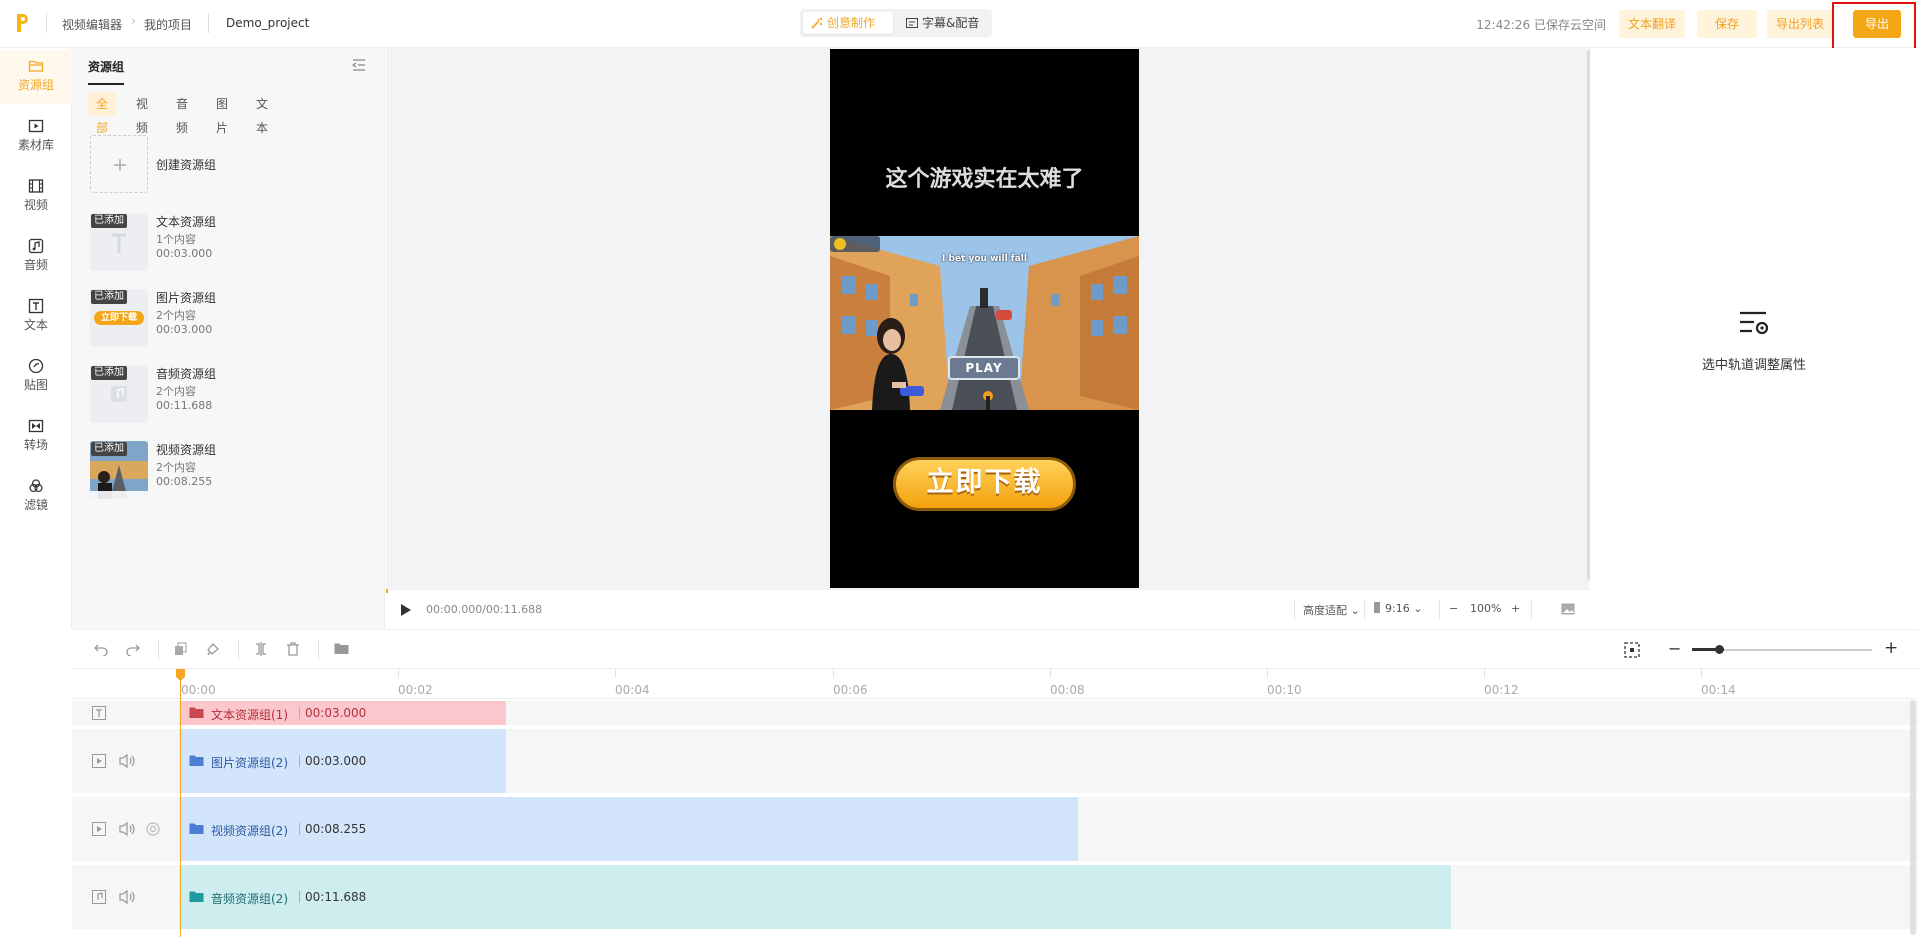  Describe the element at coordinates (1398, 608) in the screenshot. I see `ratio-select: 9:16 ⌄` at that location.